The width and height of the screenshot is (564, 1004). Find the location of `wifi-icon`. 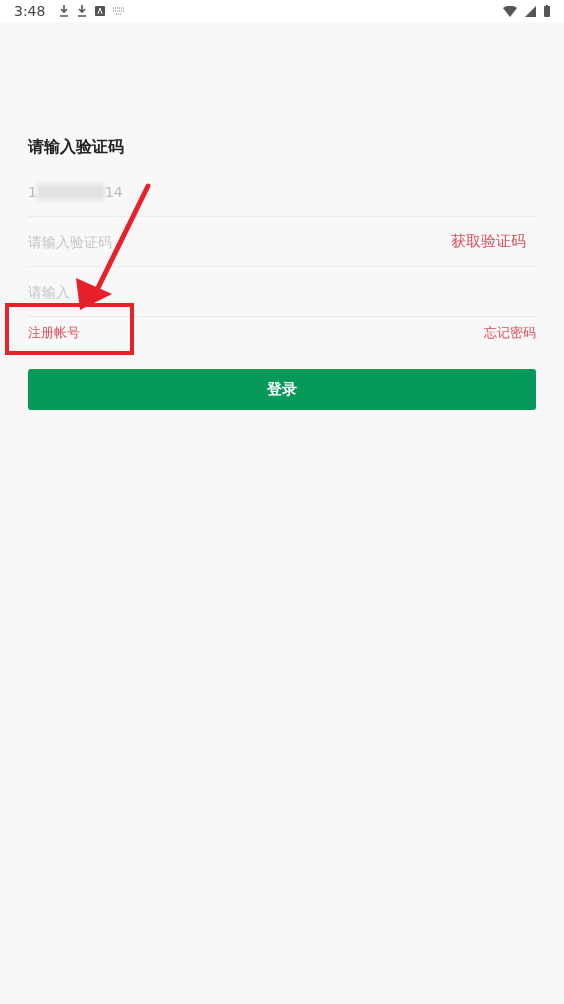

wifi-icon is located at coordinates (510, 11).